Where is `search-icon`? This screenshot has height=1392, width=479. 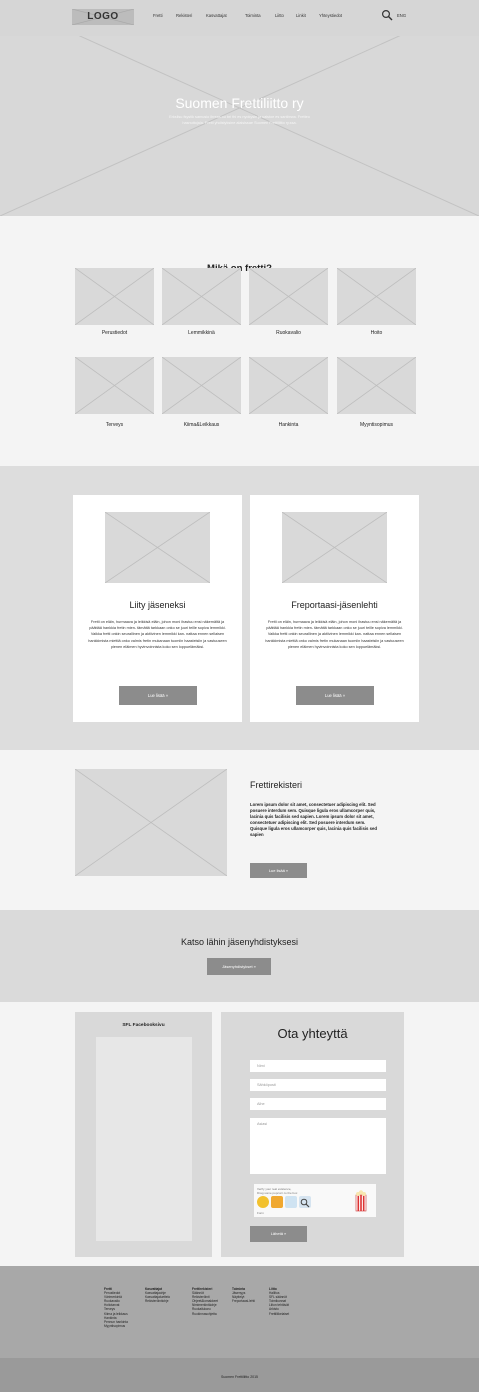
search-icon is located at coordinates (387, 15).